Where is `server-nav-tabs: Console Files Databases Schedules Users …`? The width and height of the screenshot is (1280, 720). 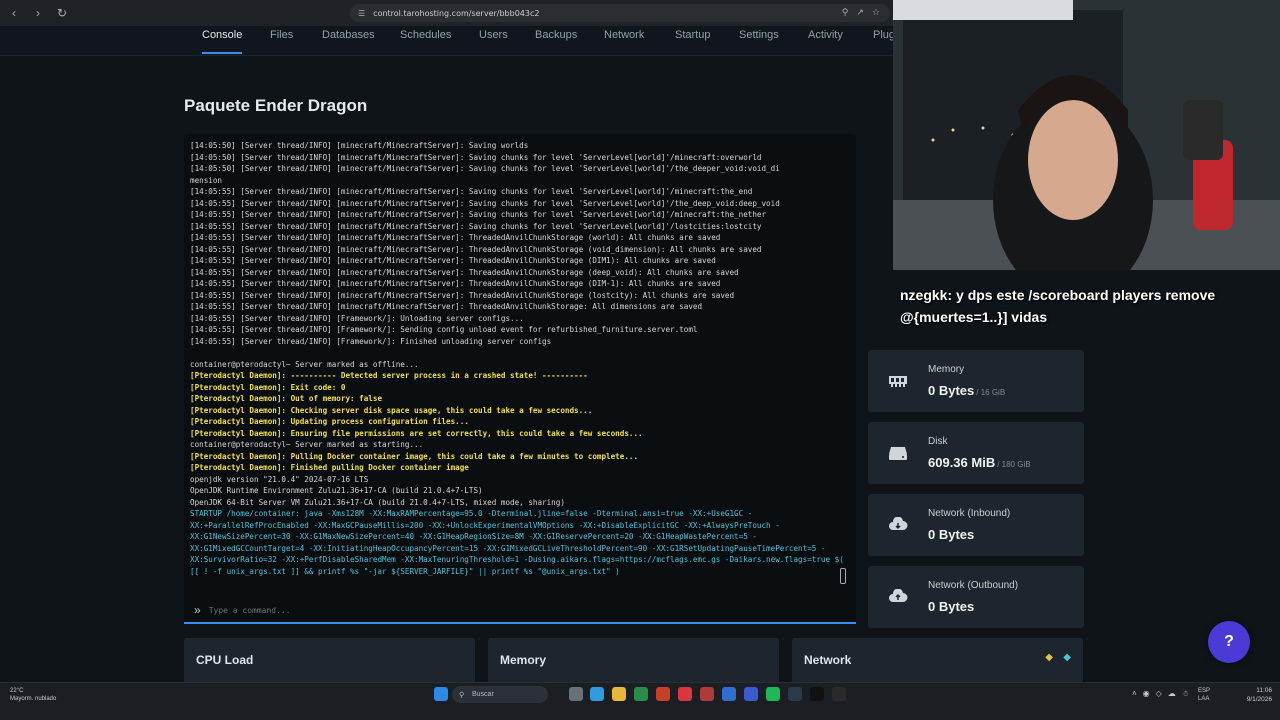 server-nav-tabs: Console Files Databases Schedules Users … is located at coordinates (447, 41).